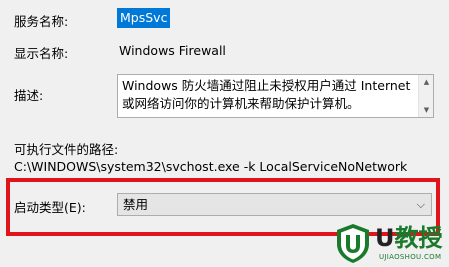 This screenshot has width=449, height=267. I want to click on description-label: 描述:, so click(29, 95).